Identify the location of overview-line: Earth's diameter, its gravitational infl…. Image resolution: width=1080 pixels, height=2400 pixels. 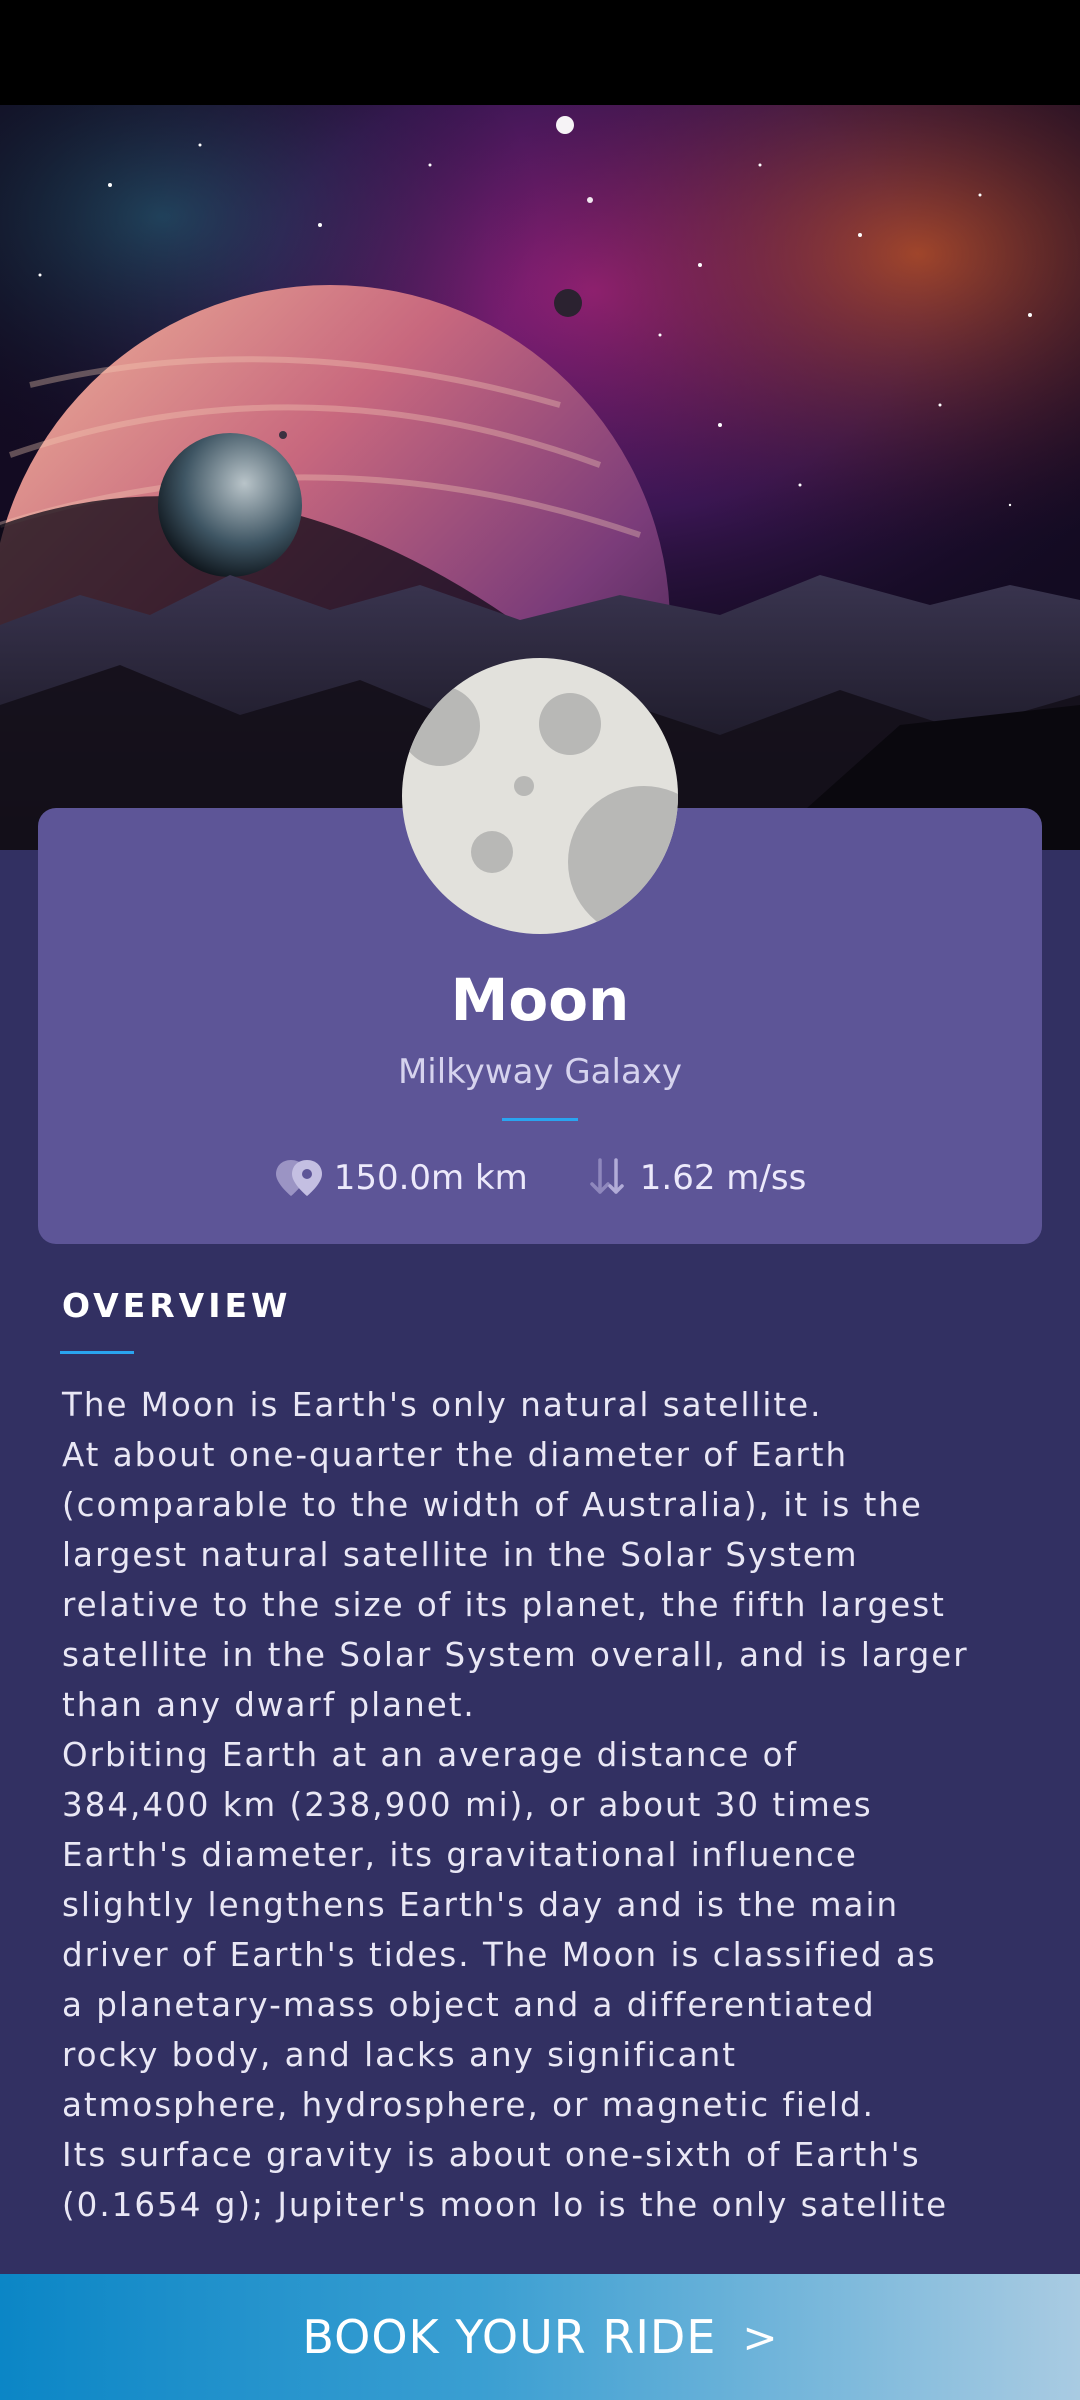
(460, 1855).